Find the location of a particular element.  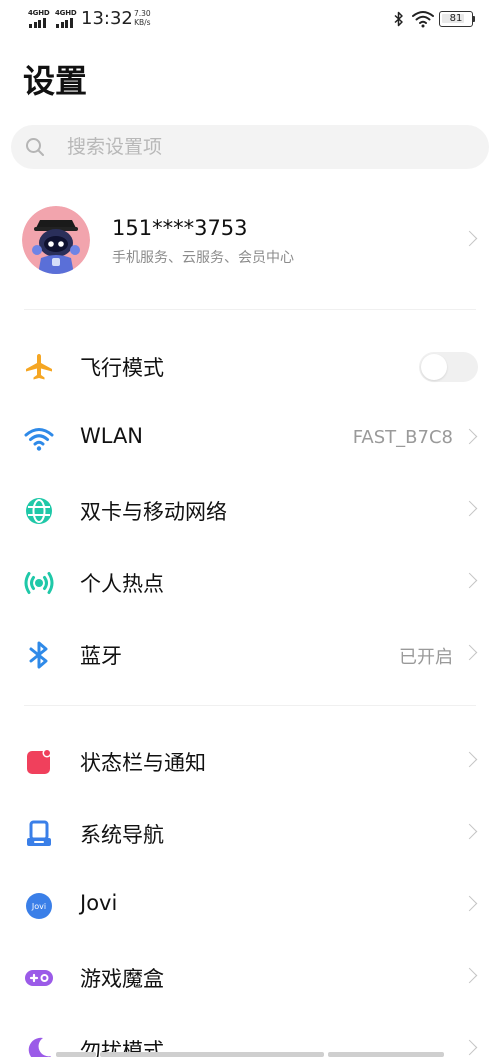

setting-label: 飞行模式 is located at coordinates (122, 368).